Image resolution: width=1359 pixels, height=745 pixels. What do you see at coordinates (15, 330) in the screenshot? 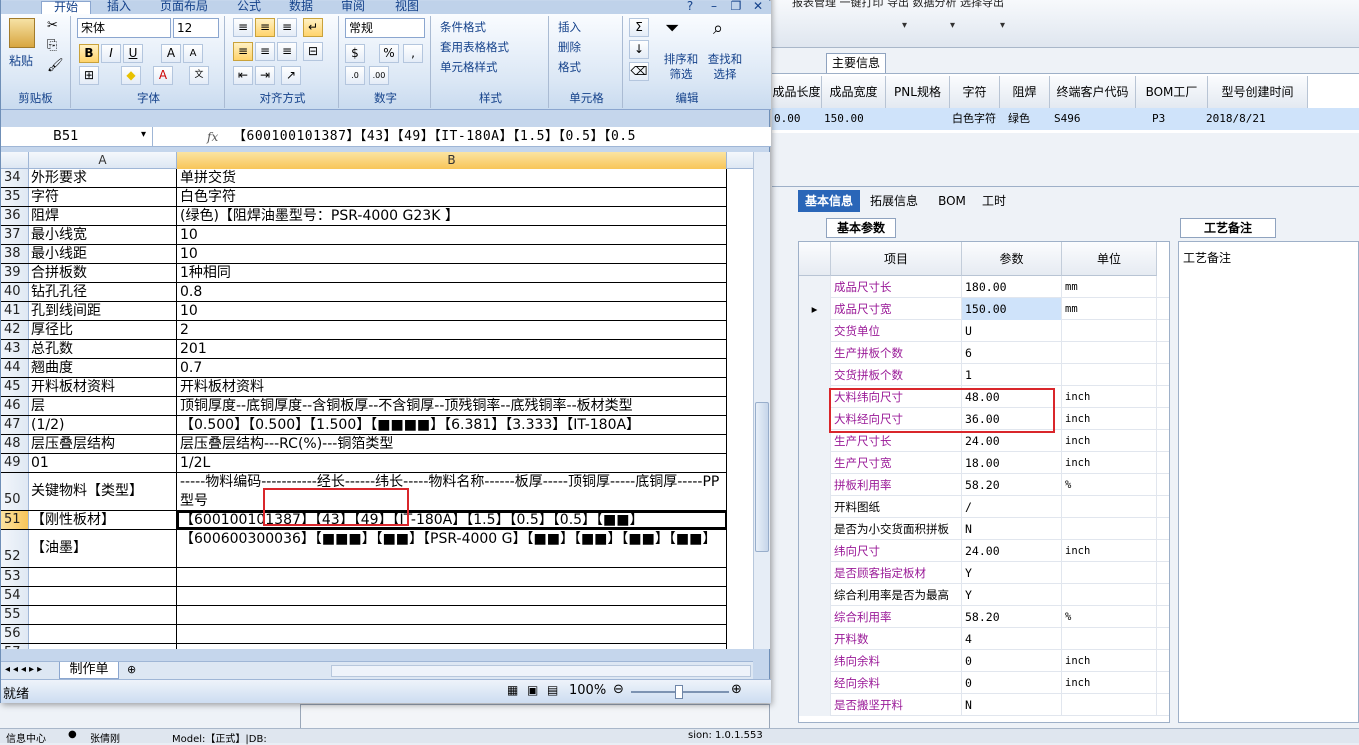
I see `row-number: 42` at bounding box center [15, 330].